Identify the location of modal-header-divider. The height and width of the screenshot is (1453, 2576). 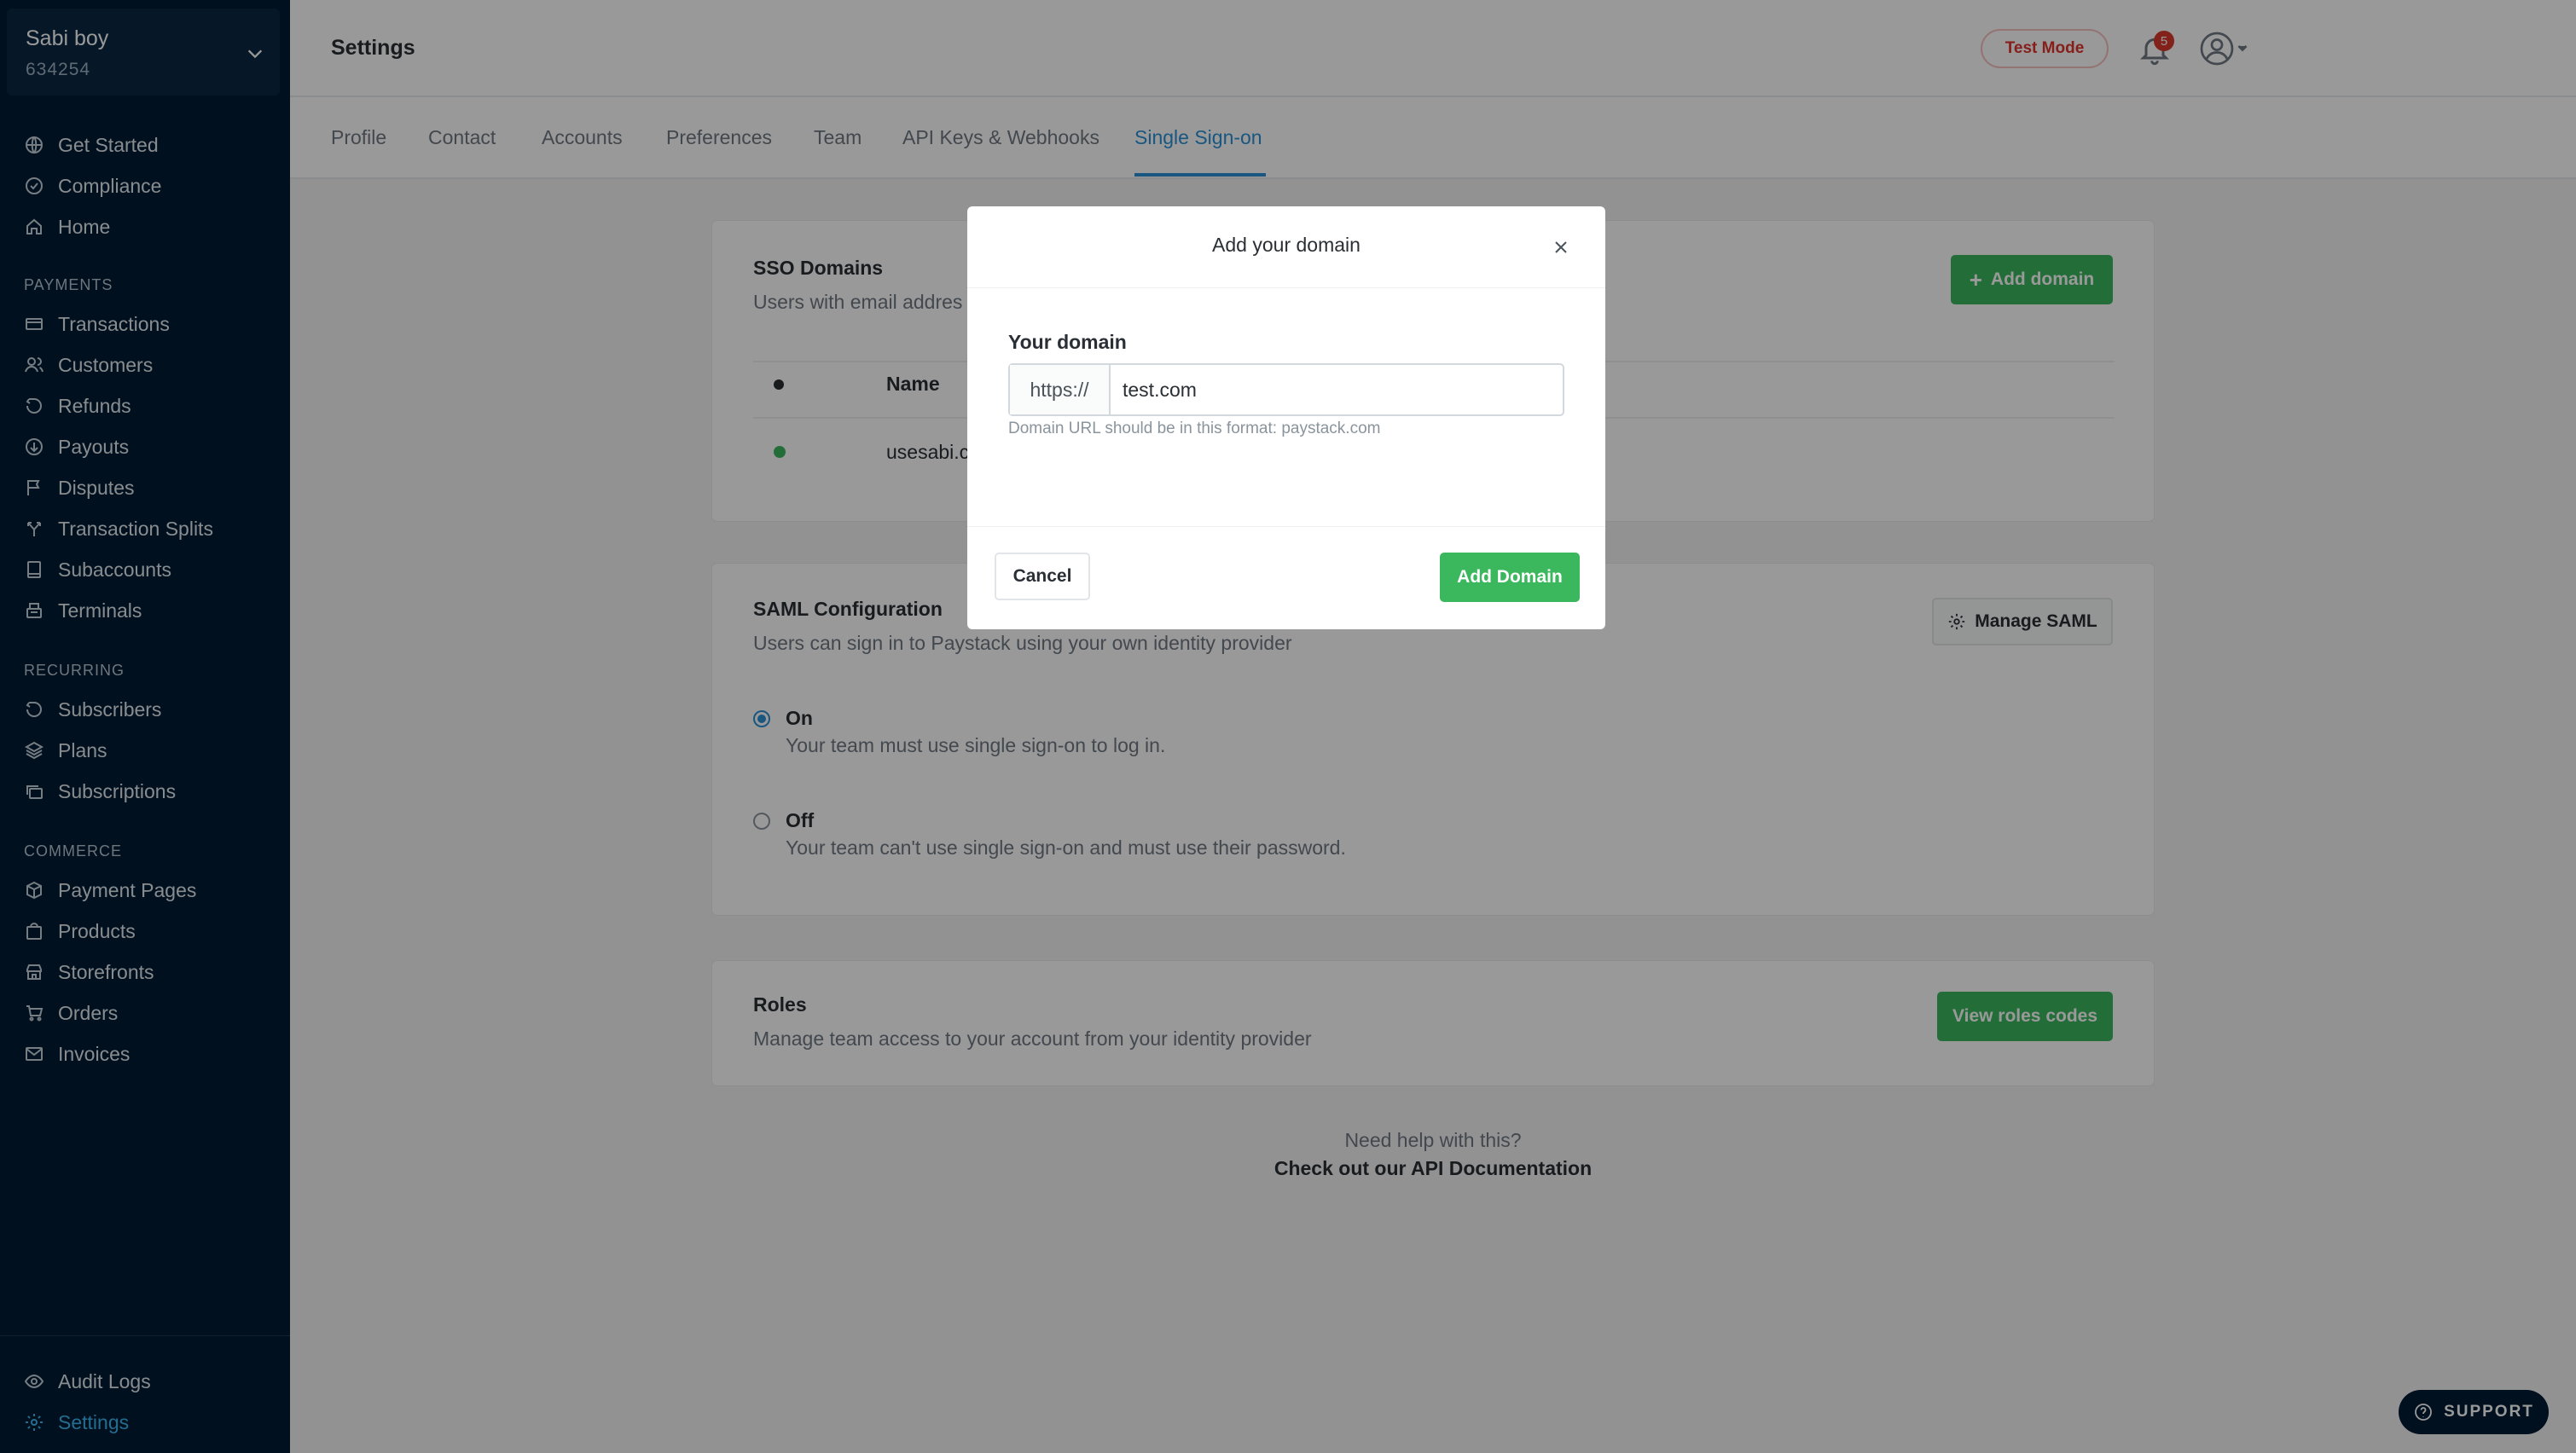
(1286, 287).